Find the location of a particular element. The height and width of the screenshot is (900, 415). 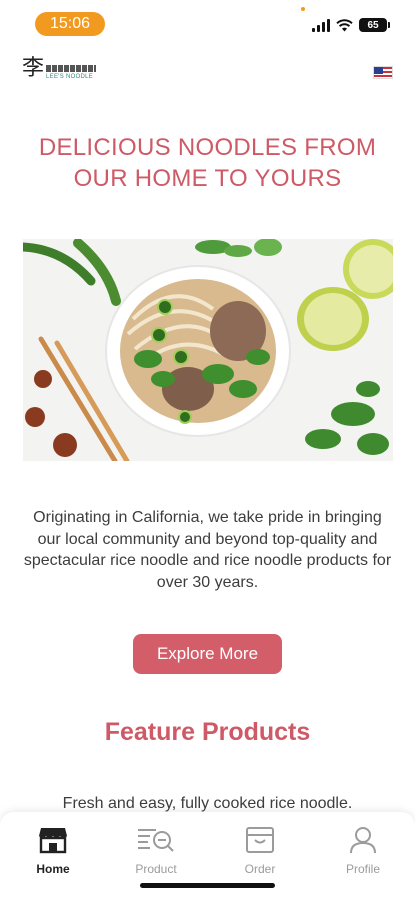

cellular-signal-icon is located at coordinates (321, 25).